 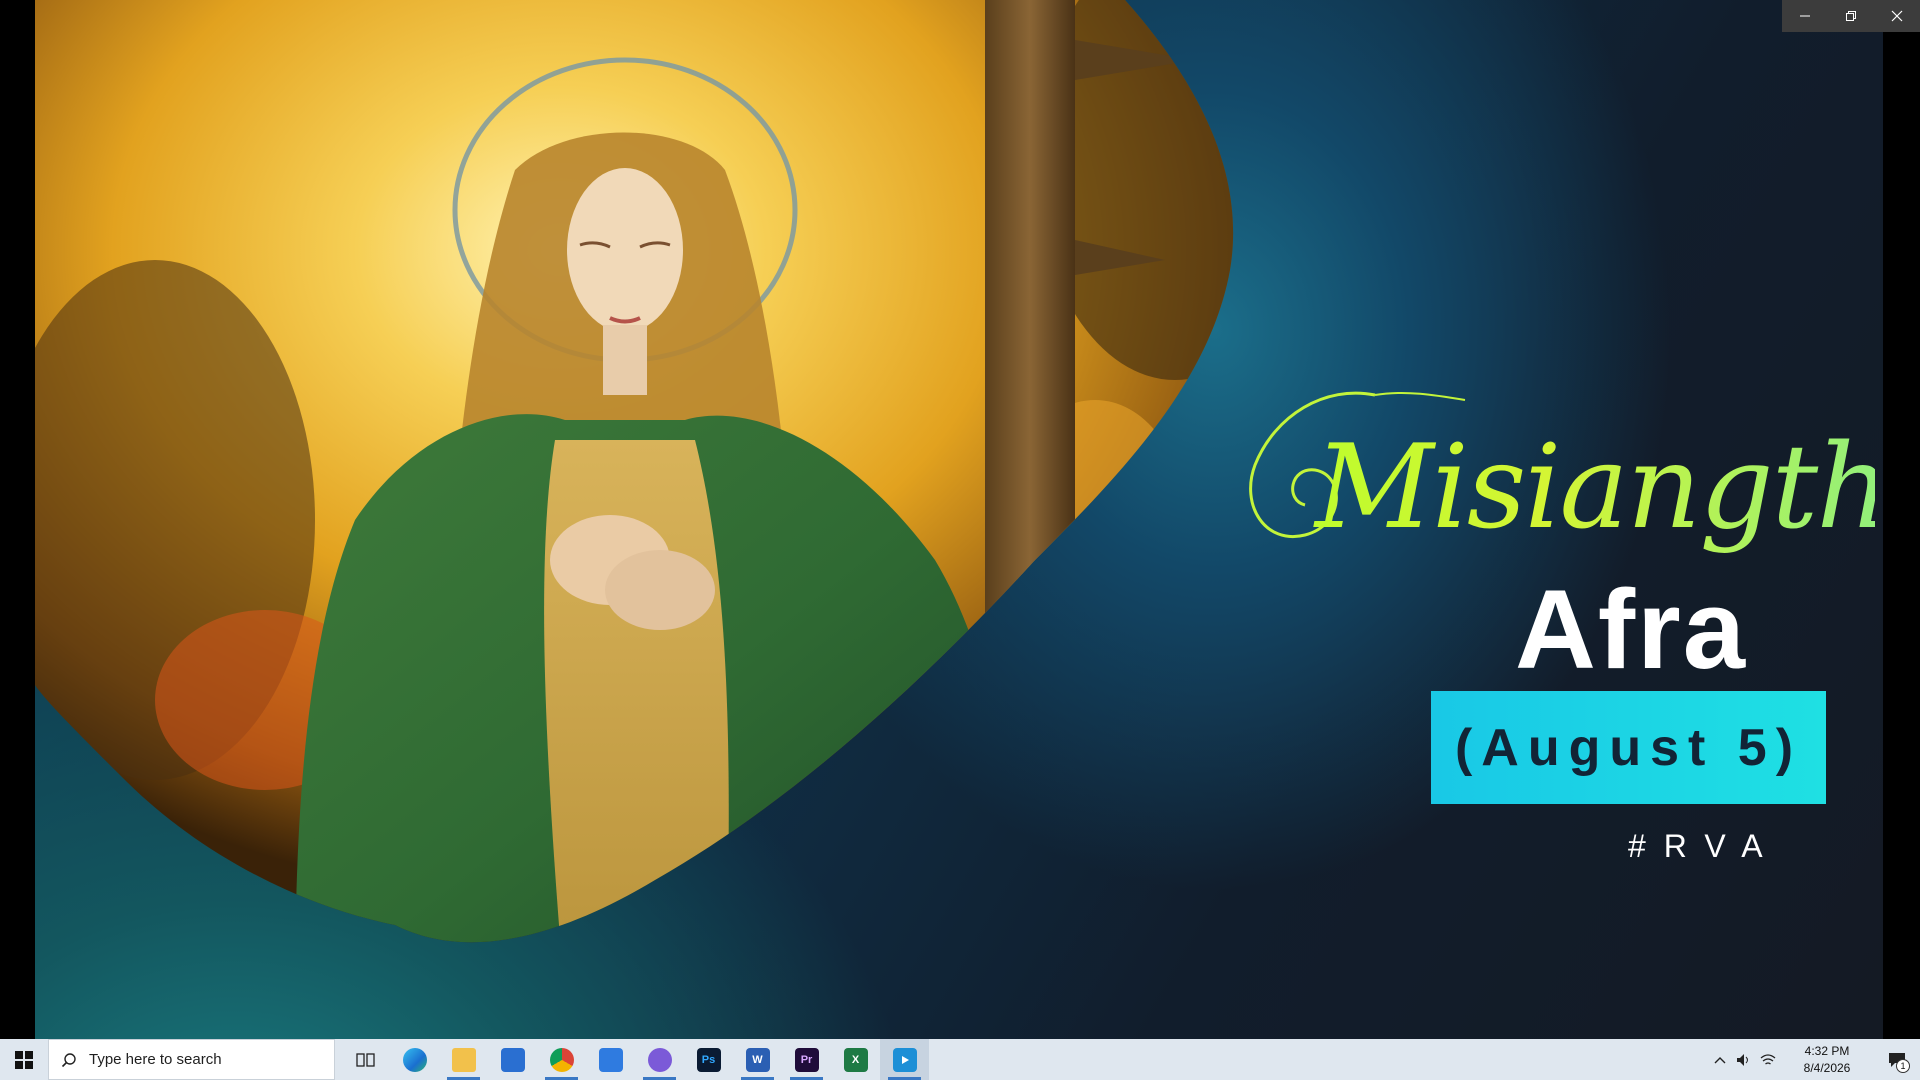 I want to click on network-button, so click(x=1768, y=1059).